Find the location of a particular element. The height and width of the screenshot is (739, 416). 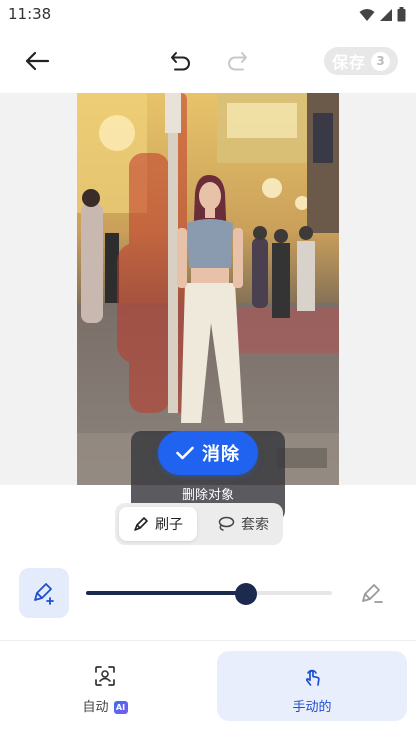

ai-badge: AI is located at coordinates (120, 707).